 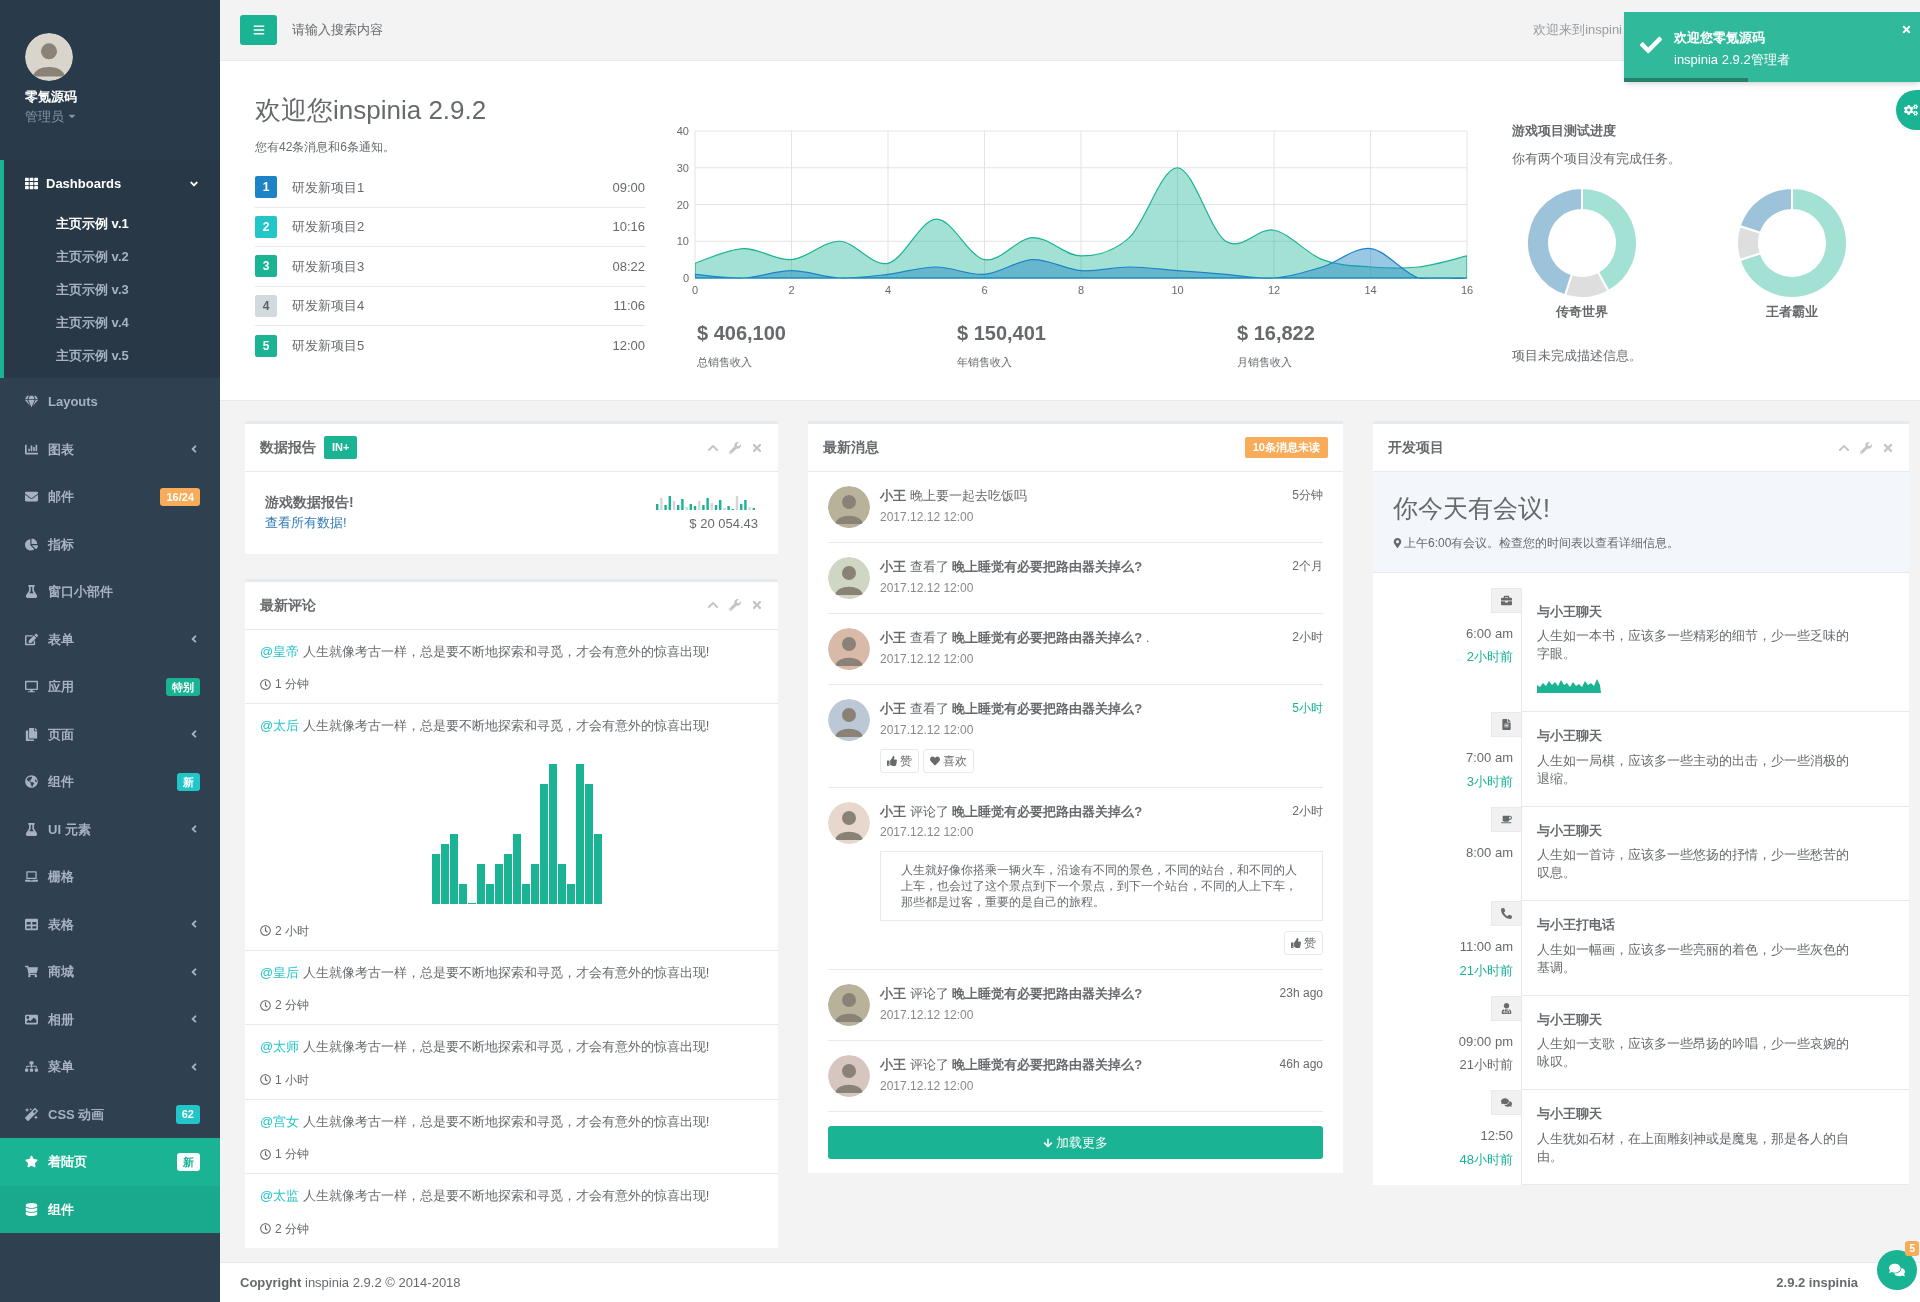 I want to click on project-time: 11:06, so click(x=629, y=306).